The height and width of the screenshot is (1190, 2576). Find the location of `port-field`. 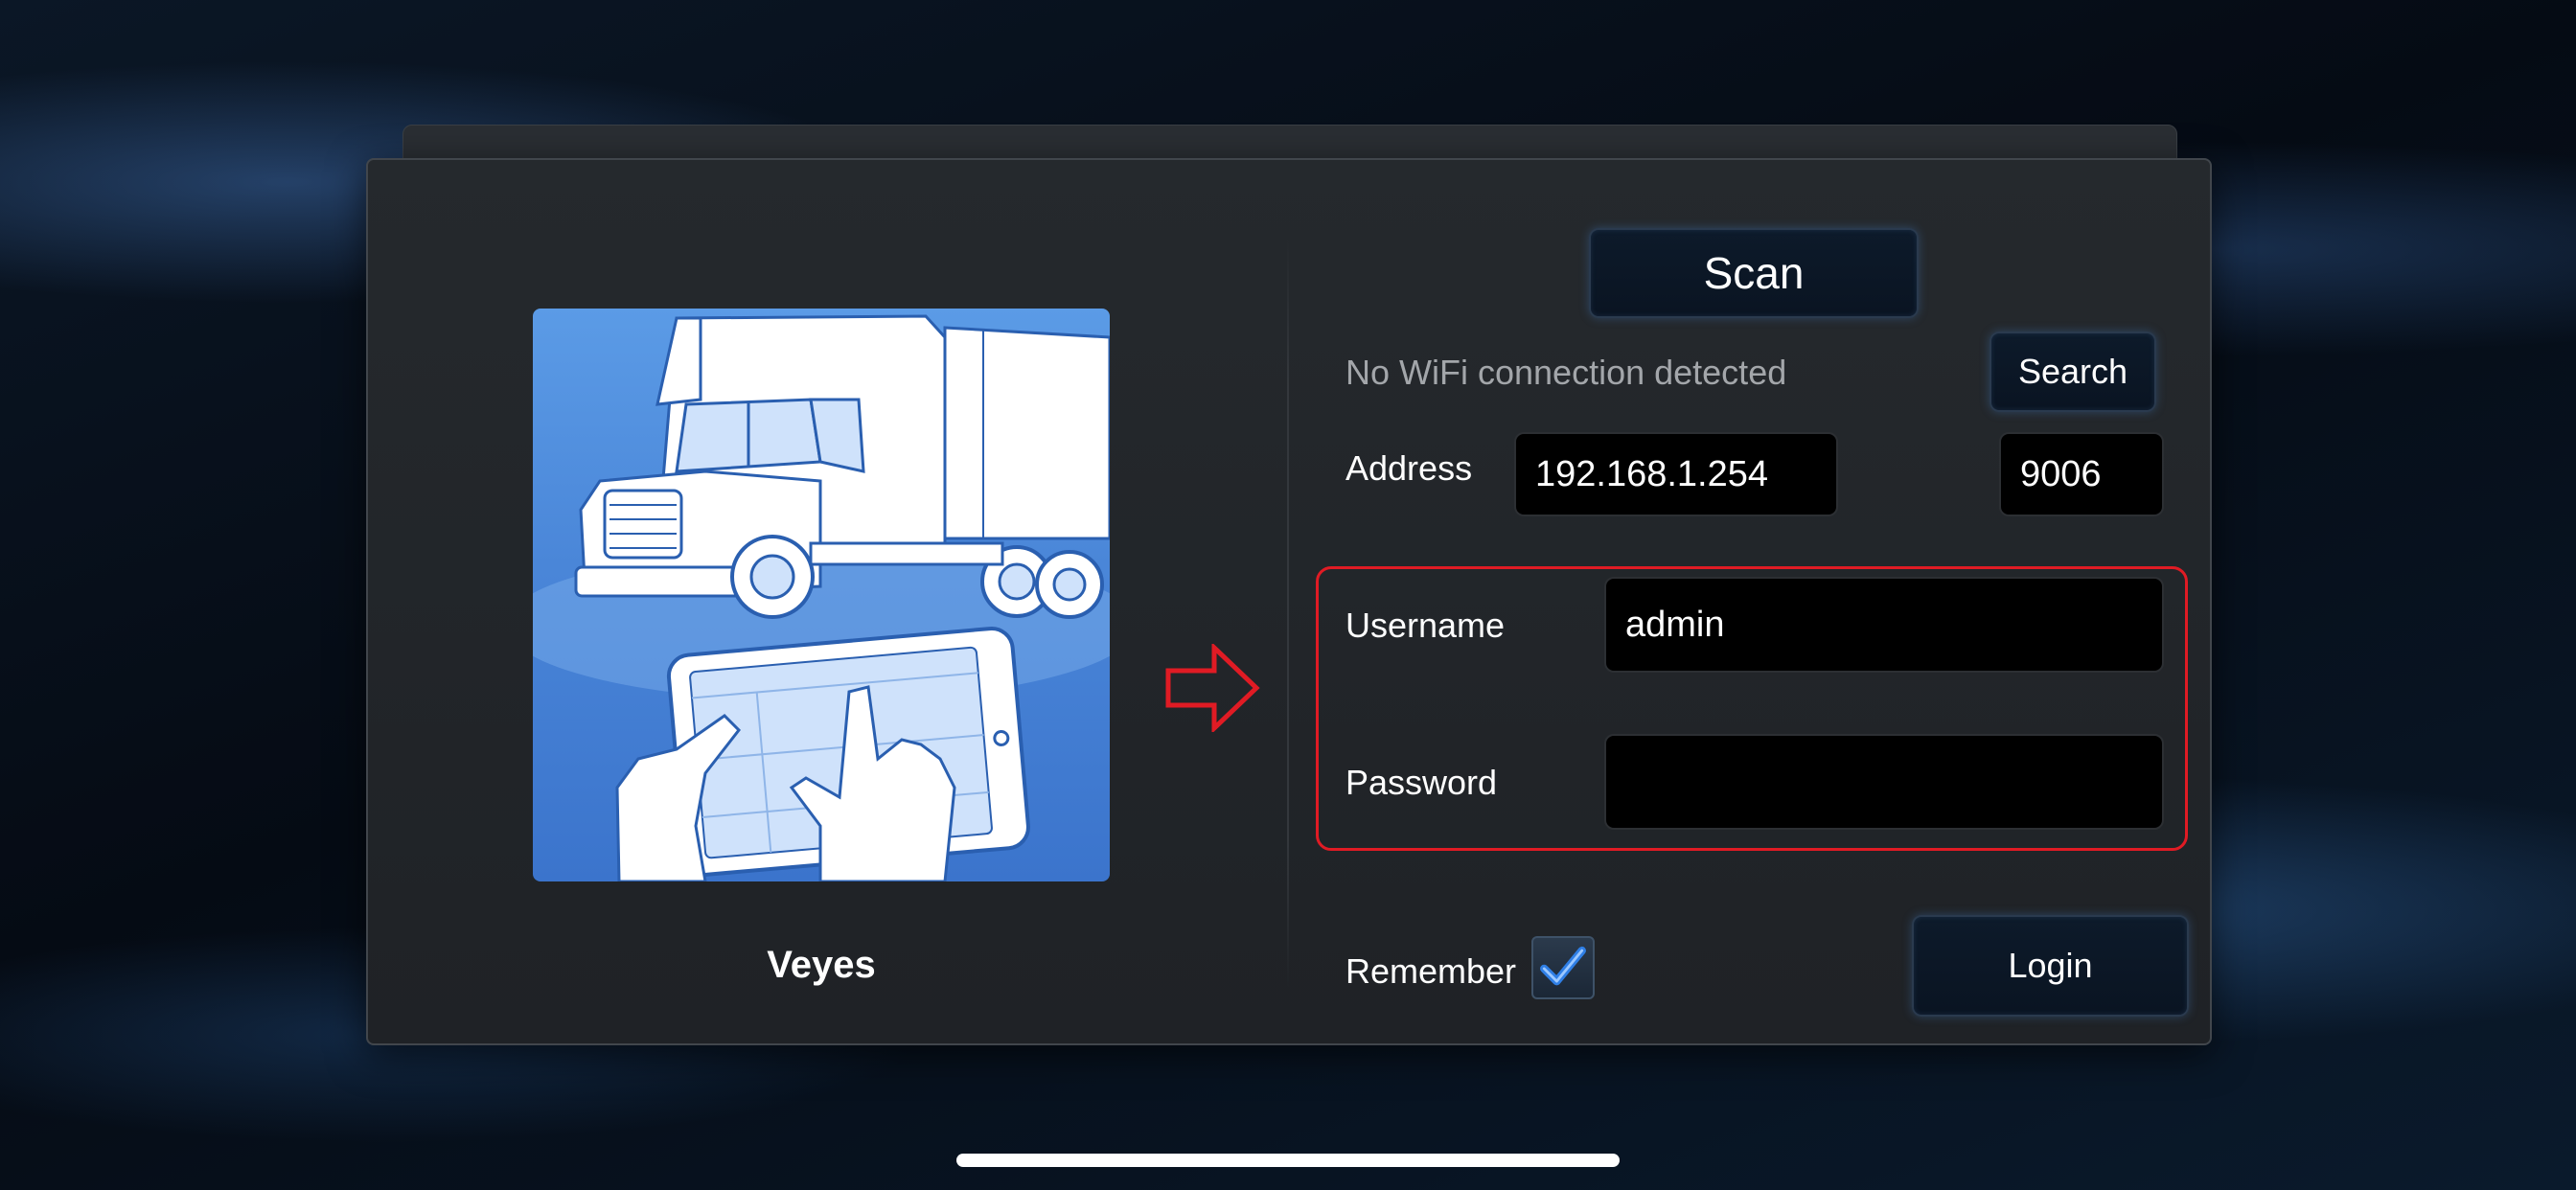

port-field is located at coordinates (2081, 474).